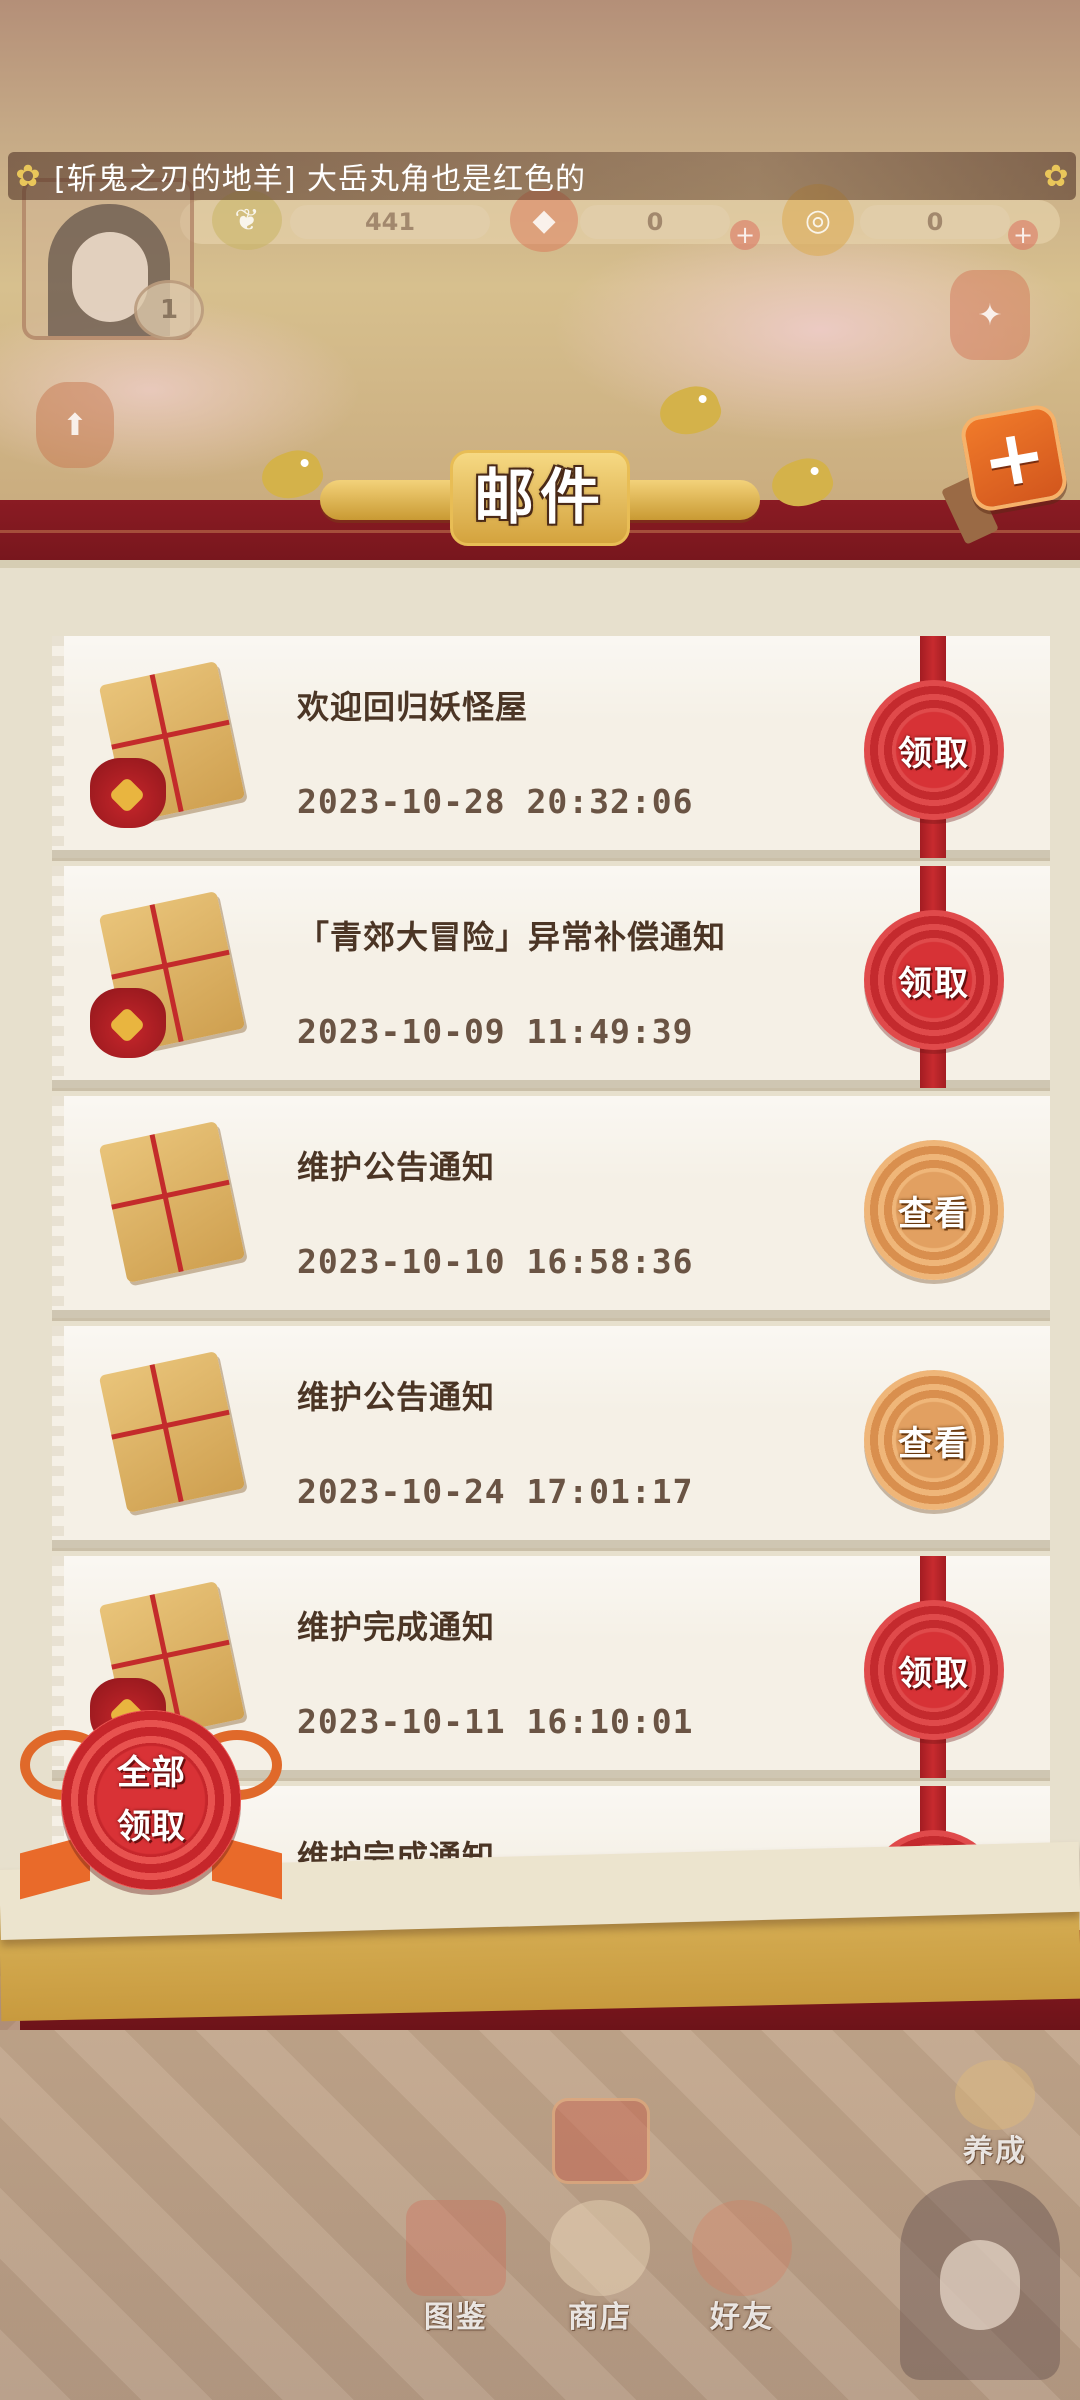 This screenshot has height=2400, width=1080. Describe the element at coordinates (512, 937) in the screenshot. I see `mail-title: 「青郊大冒险」异常补偿通知` at that location.